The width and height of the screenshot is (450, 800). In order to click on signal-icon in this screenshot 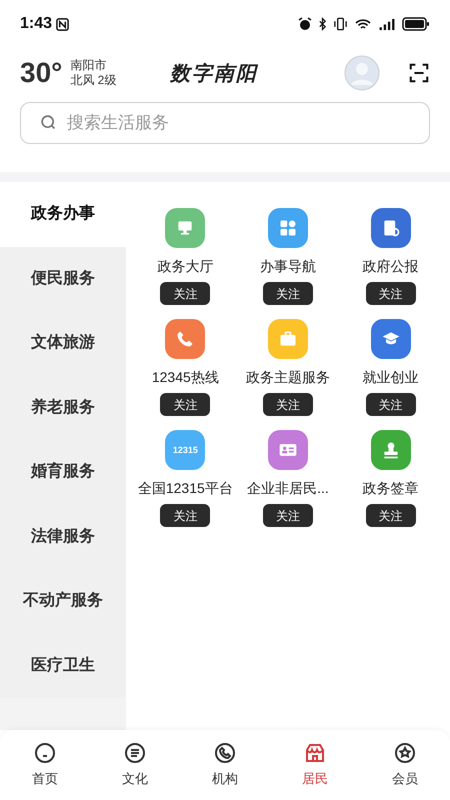, I will do `click(387, 24)`.